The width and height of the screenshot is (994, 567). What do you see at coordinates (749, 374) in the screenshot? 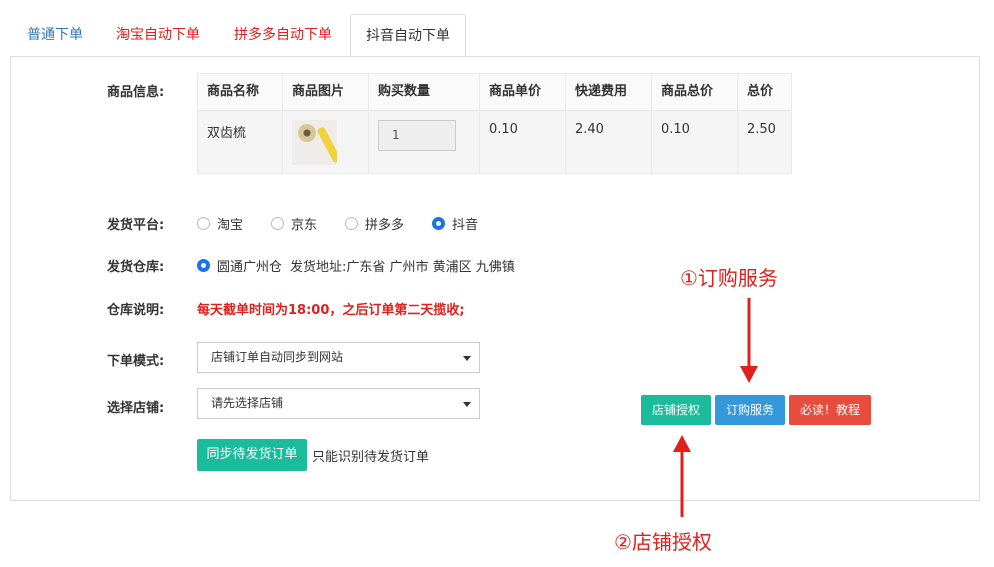
I see `arrowhead-down` at bounding box center [749, 374].